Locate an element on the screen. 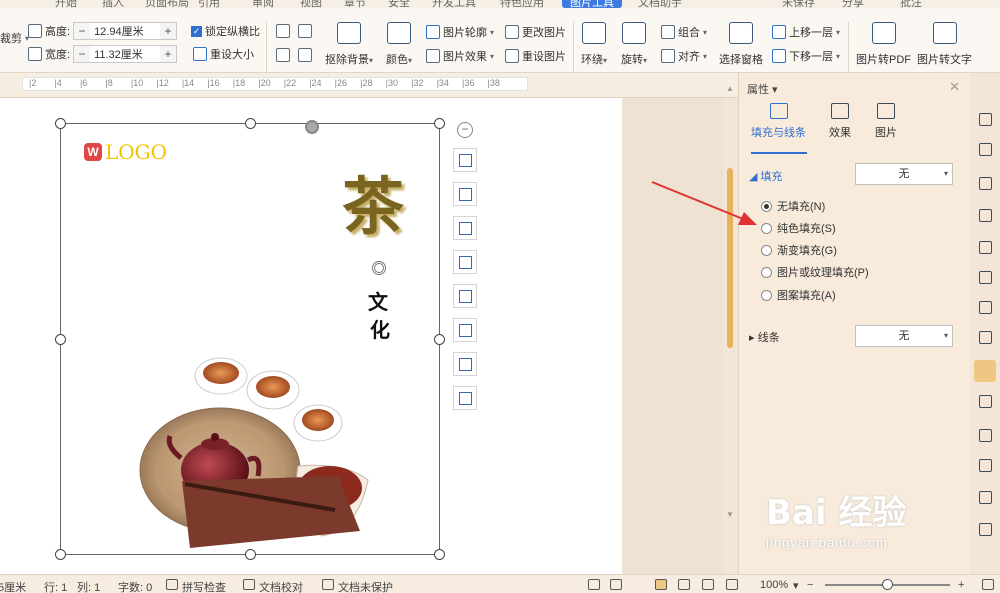 This screenshot has height=593, width=1000. bring-forward-button: 上移一层 ▾ is located at coordinates (806, 32).